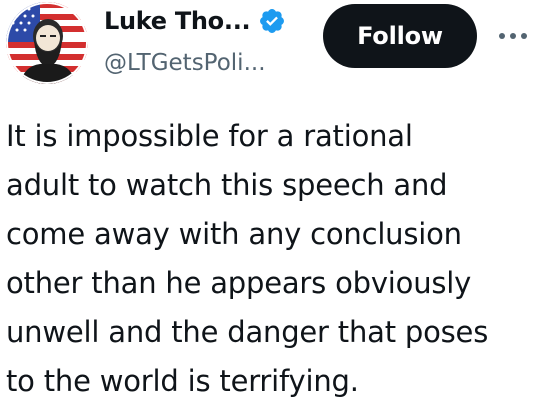  I want to click on bearded-man-avatar-icon, so click(47, 43).